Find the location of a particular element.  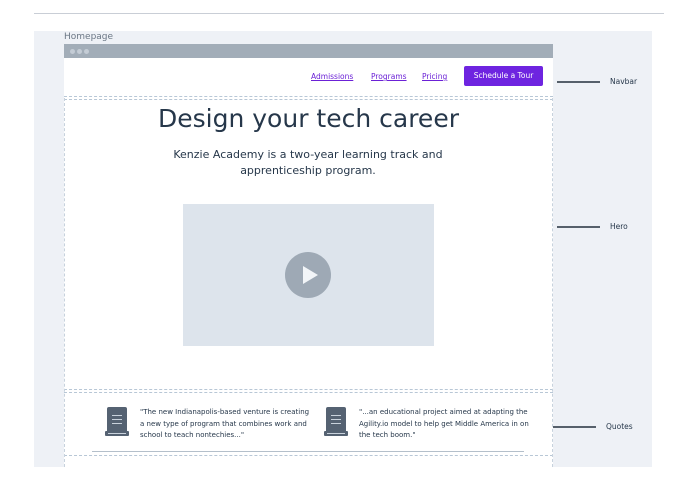

quotes-section-top-guide is located at coordinates (308, 392).